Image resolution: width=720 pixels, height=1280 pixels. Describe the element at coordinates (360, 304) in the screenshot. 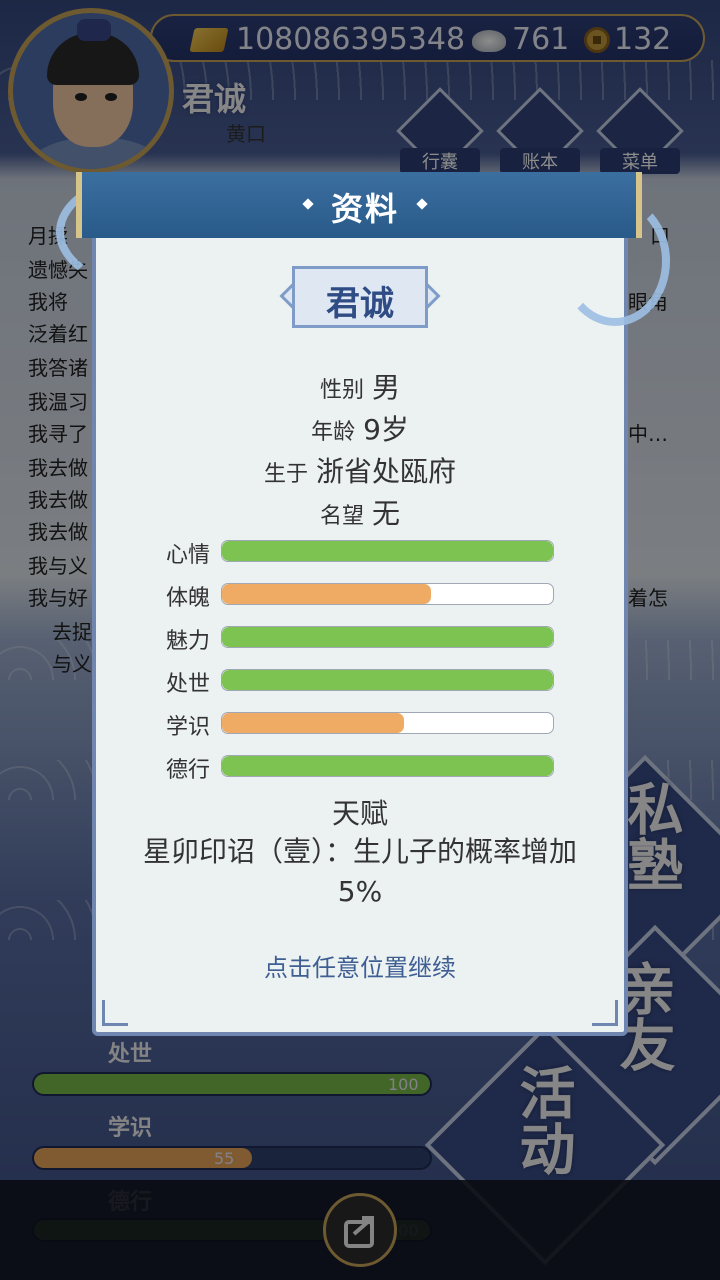

I see `character-name: 君诚` at that location.